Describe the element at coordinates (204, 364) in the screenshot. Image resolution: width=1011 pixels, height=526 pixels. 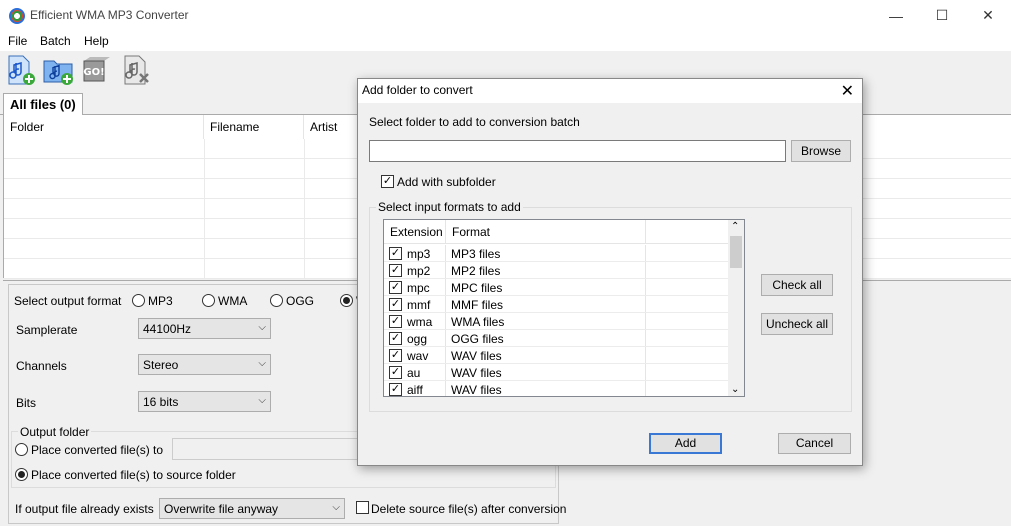
I see `channels-select: Stereo ⌵` at that location.